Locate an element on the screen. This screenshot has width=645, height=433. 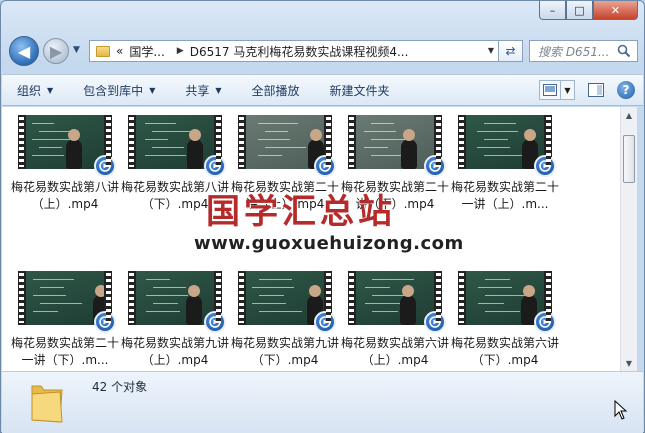
preview-pane-button is located at coordinates (596, 90).